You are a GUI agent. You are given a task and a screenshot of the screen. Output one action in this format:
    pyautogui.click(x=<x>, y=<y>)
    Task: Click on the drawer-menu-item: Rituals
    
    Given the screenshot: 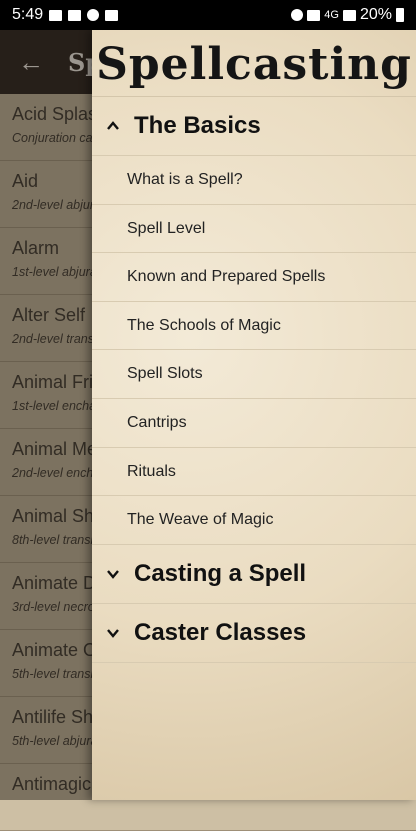 What is the action you would take?
    pyautogui.click(x=254, y=471)
    